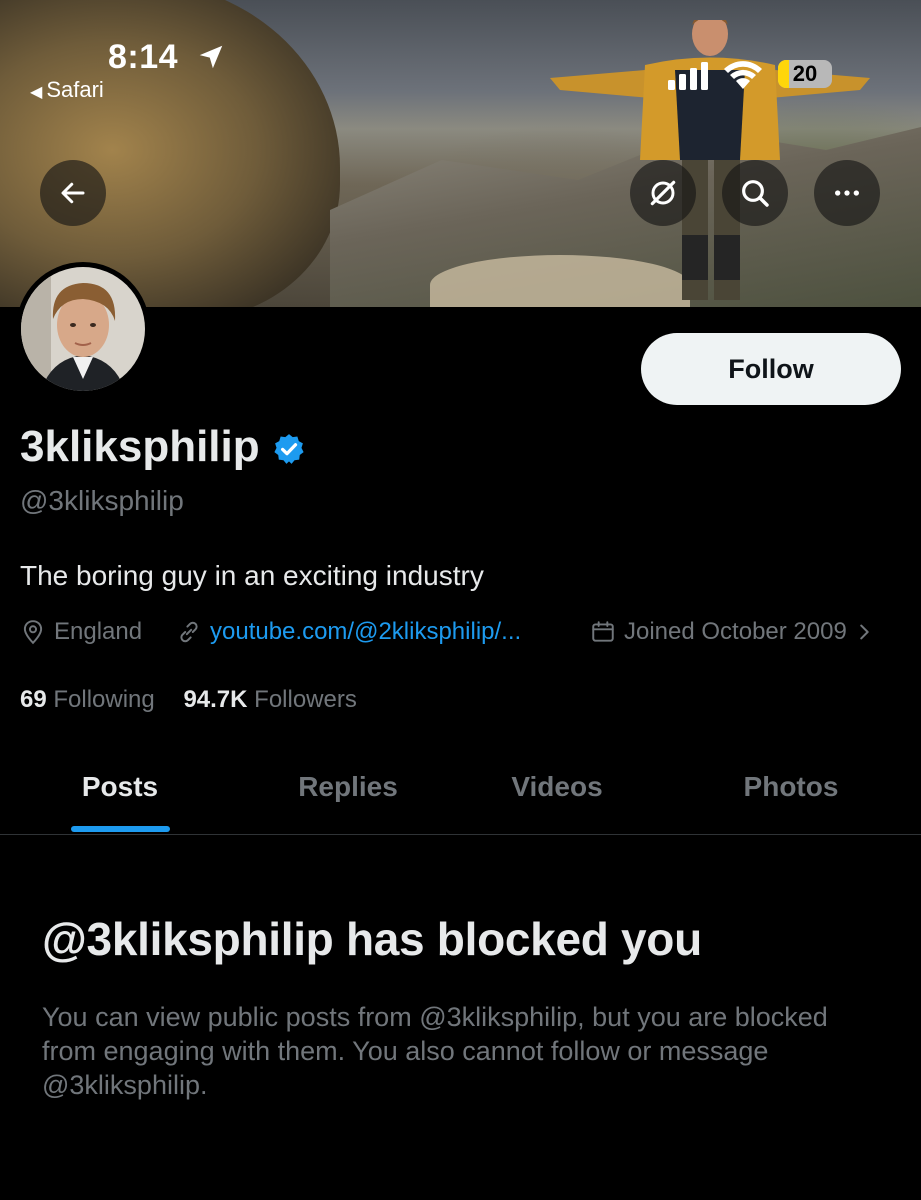 Image resolution: width=921 pixels, height=1200 pixels. I want to click on grok-icon, so click(663, 193).